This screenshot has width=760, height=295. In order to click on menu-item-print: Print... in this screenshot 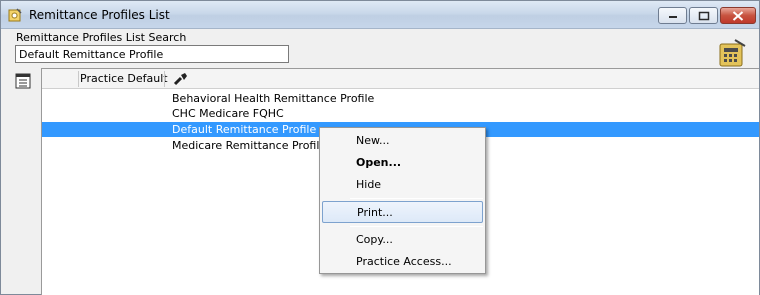, I will do `click(402, 212)`.